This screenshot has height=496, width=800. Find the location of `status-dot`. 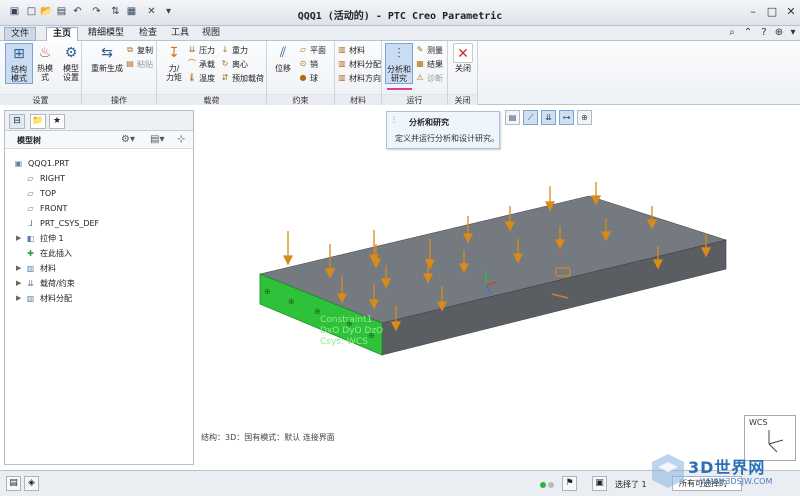

status-dot is located at coordinates (551, 485).